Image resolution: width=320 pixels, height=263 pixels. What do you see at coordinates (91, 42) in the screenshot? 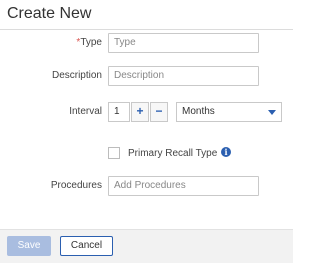
I see `type-label-text: Type` at bounding box center [91, 42].